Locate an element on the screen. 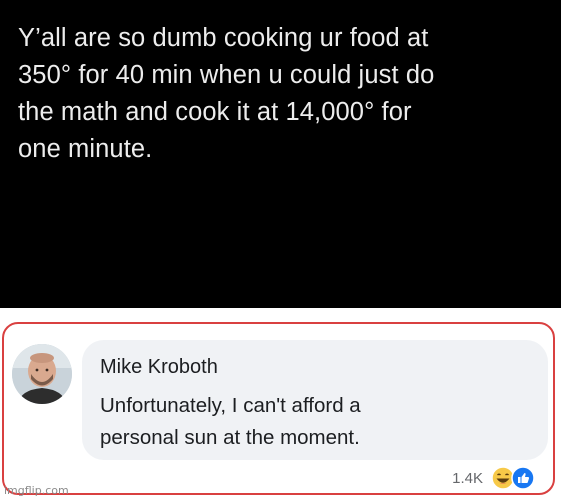 This screenshot has width=561, height=500. avatar-photo is located at coordinates (42, 374).